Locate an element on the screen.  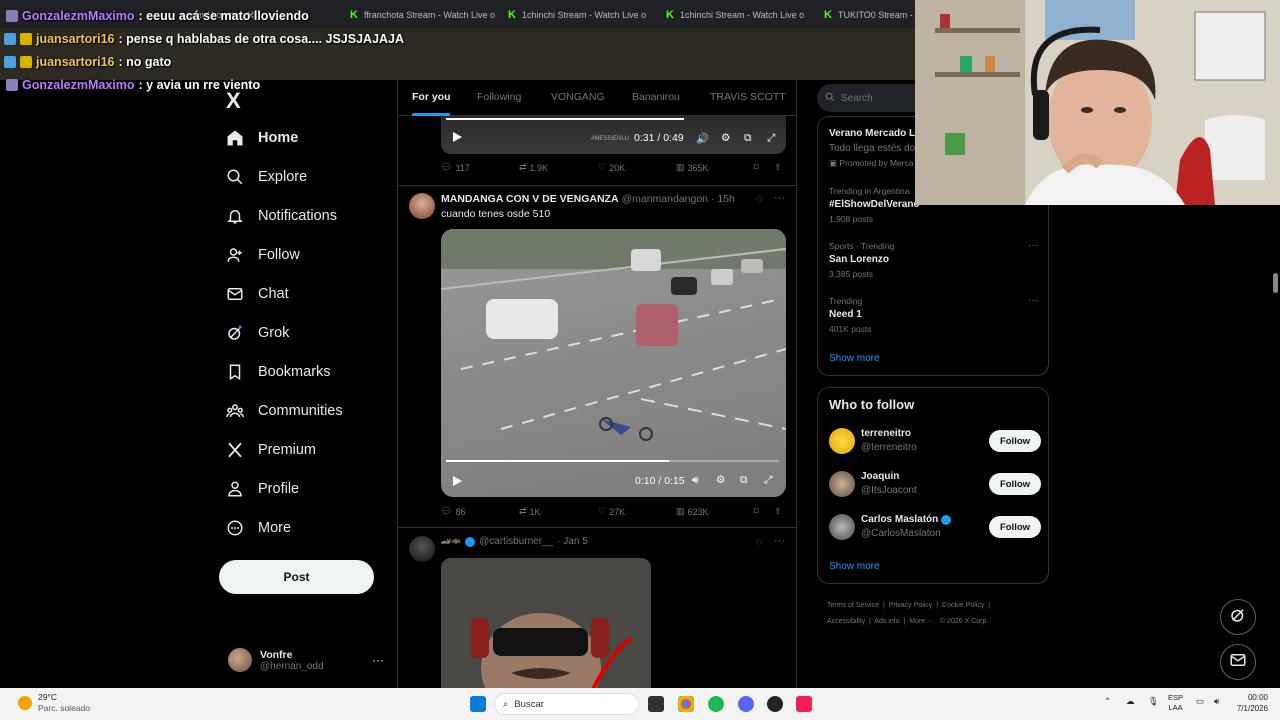
trend-title: San Lorenzo is located at coordinates (859, 259).